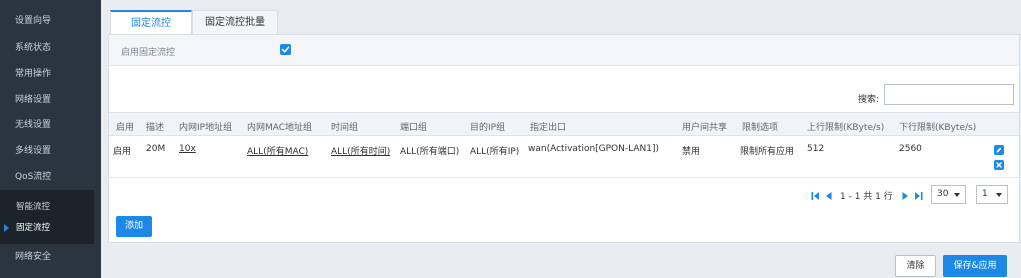 The width and height of the screenshot is (1021, 278). What do you see at coordinates (985, 194) in the screenshot?
I see `page-number-value: 1` at bounding box center [985, 194].